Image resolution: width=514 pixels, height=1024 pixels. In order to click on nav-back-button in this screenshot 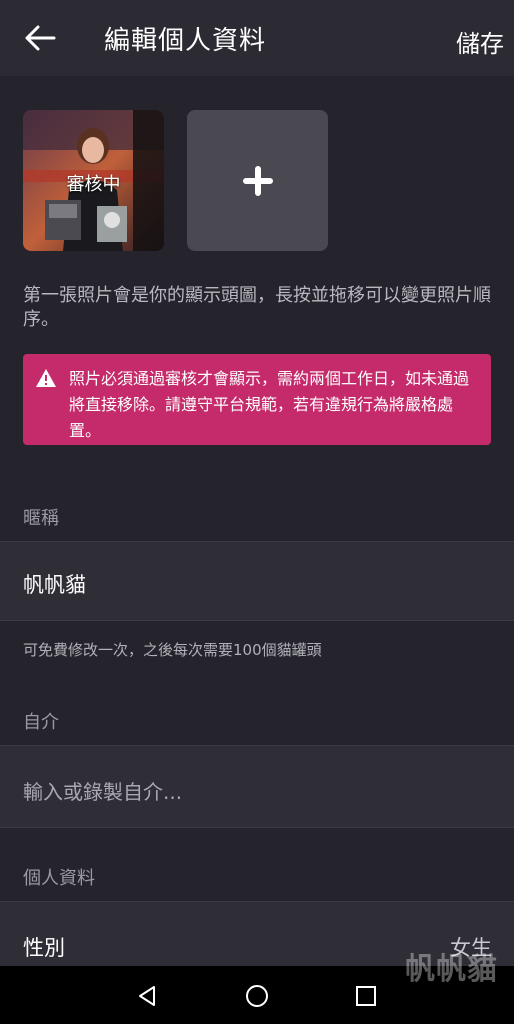, I will do `click(147, 996)`.